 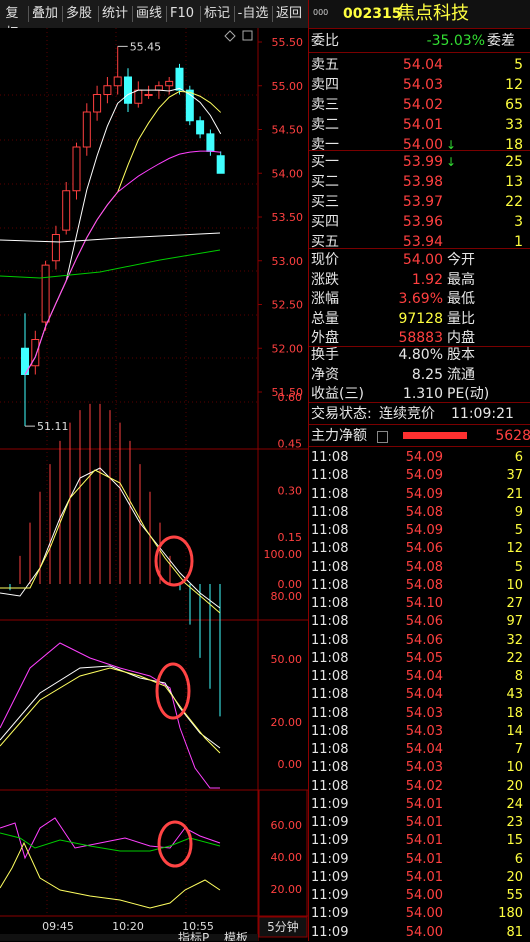 What do you see at coordinates (290, 397) in the screenshot?
I see `macd-tick-label: 0.60` at bounding box center [290, 397].